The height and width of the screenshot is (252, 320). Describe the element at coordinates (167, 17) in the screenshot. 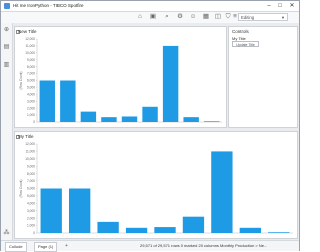

I see `search-icon: ⌕` at that location.